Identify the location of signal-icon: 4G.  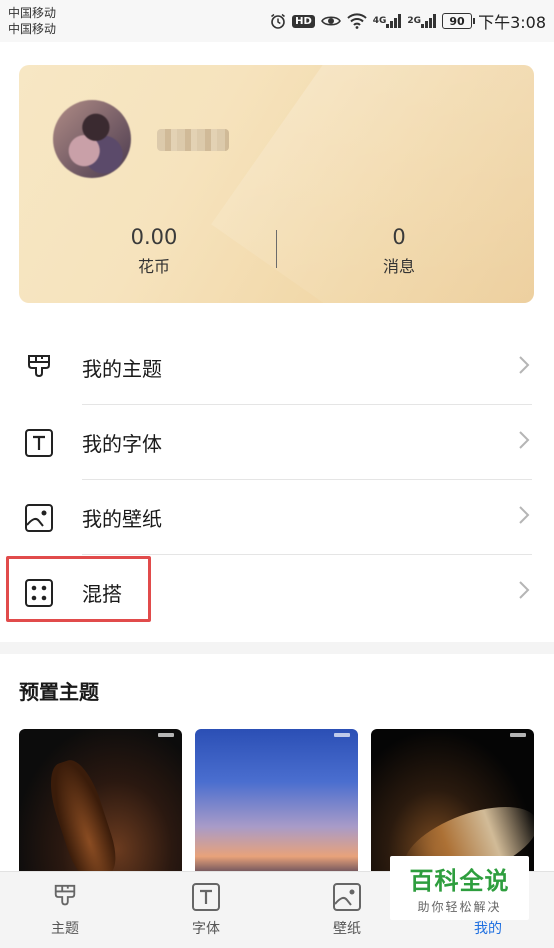
(387, 21).